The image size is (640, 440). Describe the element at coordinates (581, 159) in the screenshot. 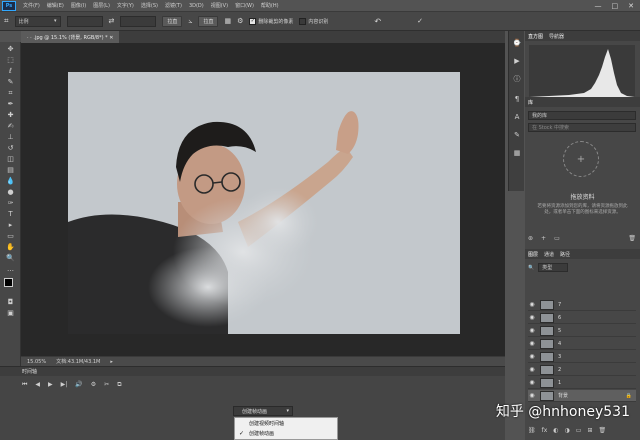

I see `plus-icon: +` at that location.